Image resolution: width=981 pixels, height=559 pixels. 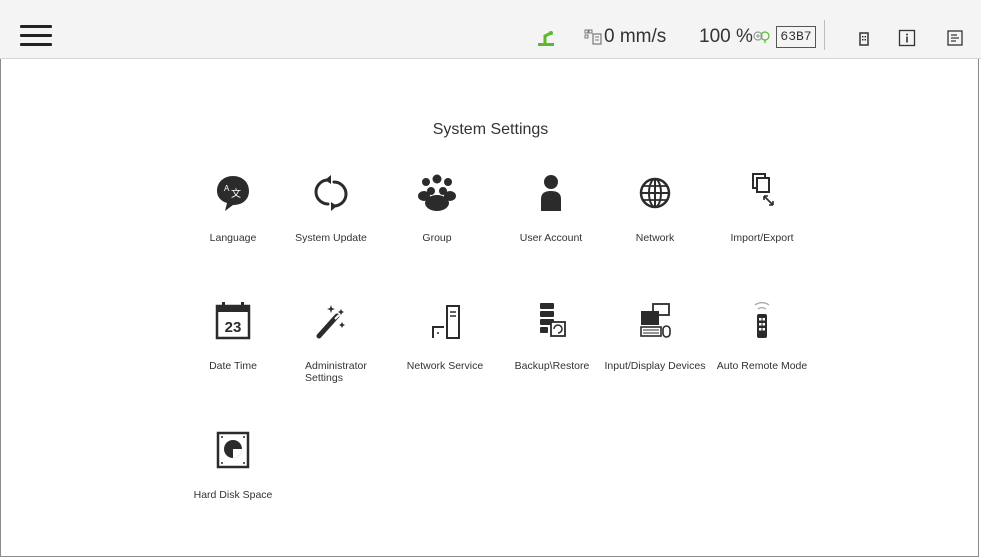 I want to click on tile-label: Administrator Settings, so click(x=336, y=372).